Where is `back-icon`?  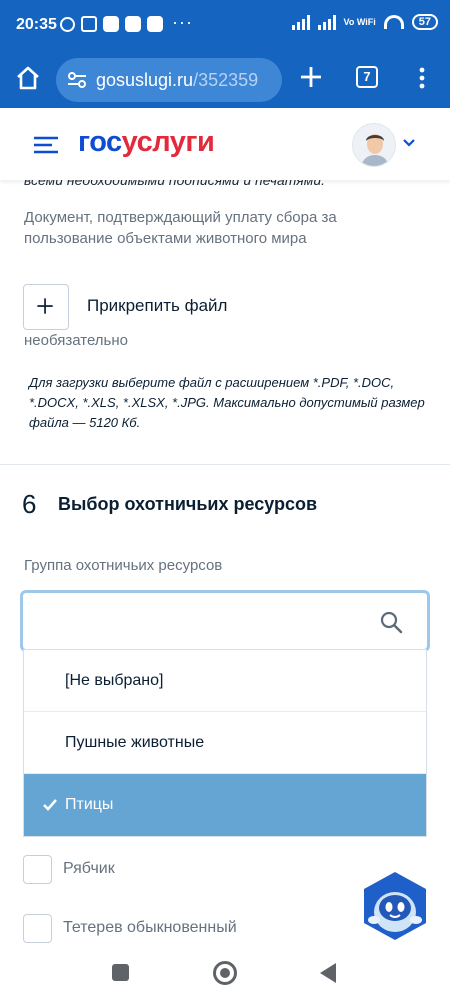 back-icon is located at coordinates (328, 973).